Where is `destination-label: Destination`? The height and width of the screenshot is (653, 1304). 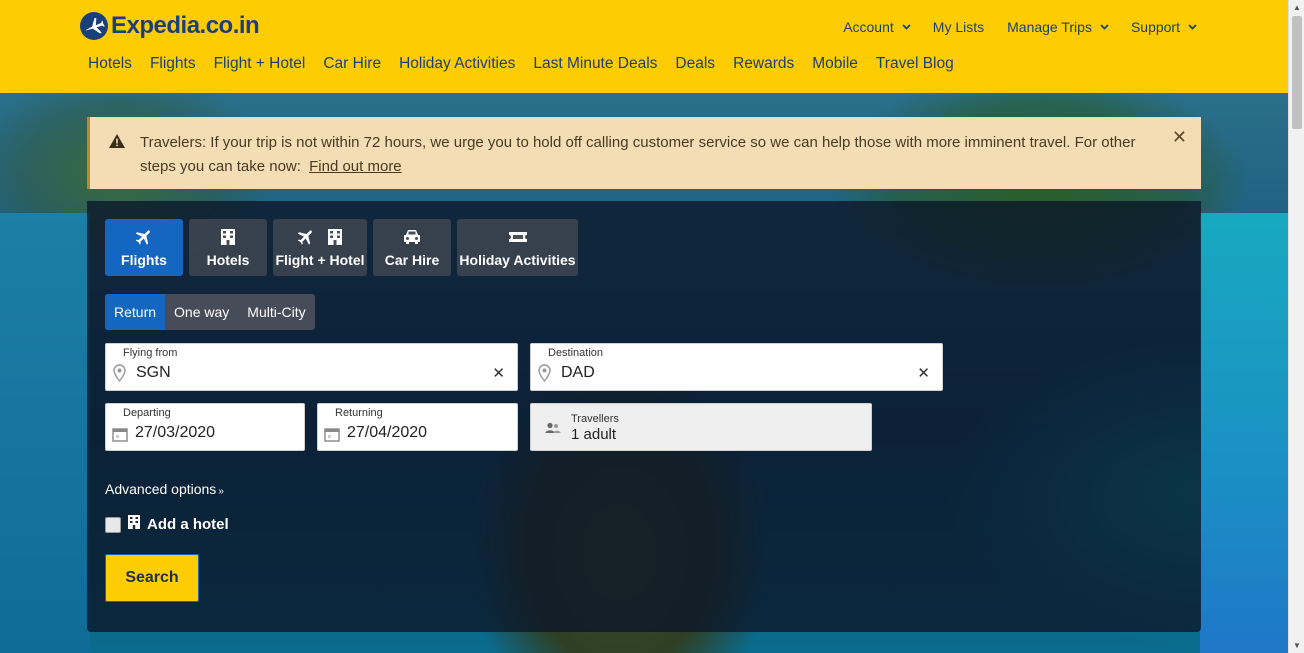
destination-label: Destination is located at coordinates (576, 353).